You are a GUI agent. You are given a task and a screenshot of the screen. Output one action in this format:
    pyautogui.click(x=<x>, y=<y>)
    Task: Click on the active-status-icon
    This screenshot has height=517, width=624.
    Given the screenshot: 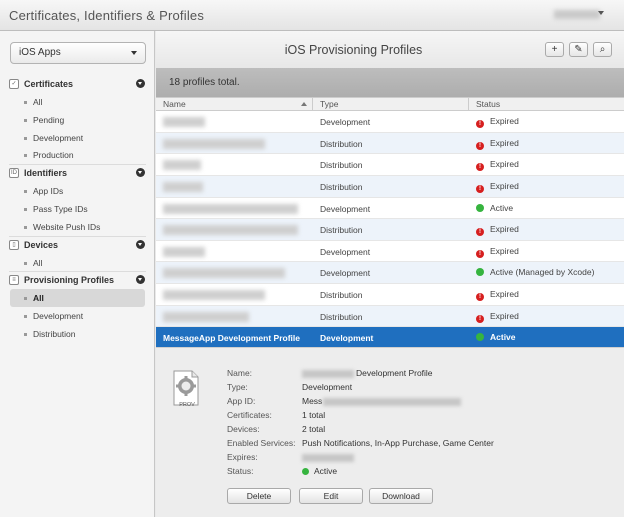 What is the action you would take?
    pyautogui.click(x=480, y=337)
    